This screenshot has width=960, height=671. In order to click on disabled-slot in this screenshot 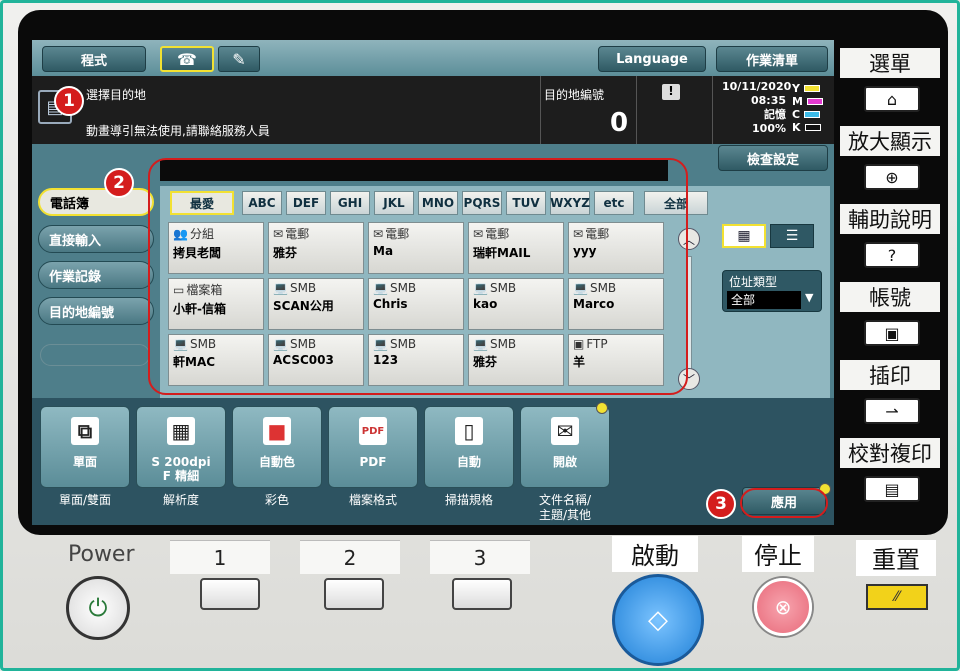, I will do `click(95, 355)`.